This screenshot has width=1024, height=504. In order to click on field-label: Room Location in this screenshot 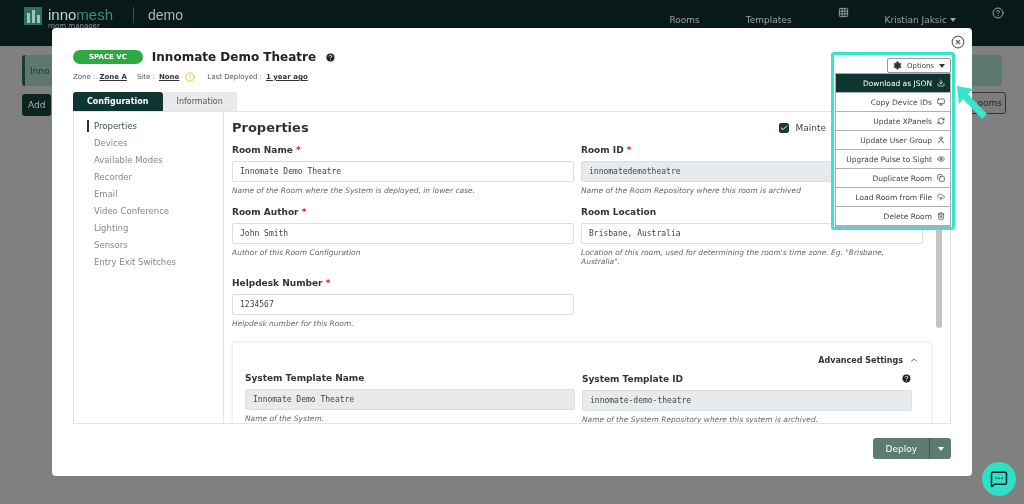, I will do `click(619, 212)`.